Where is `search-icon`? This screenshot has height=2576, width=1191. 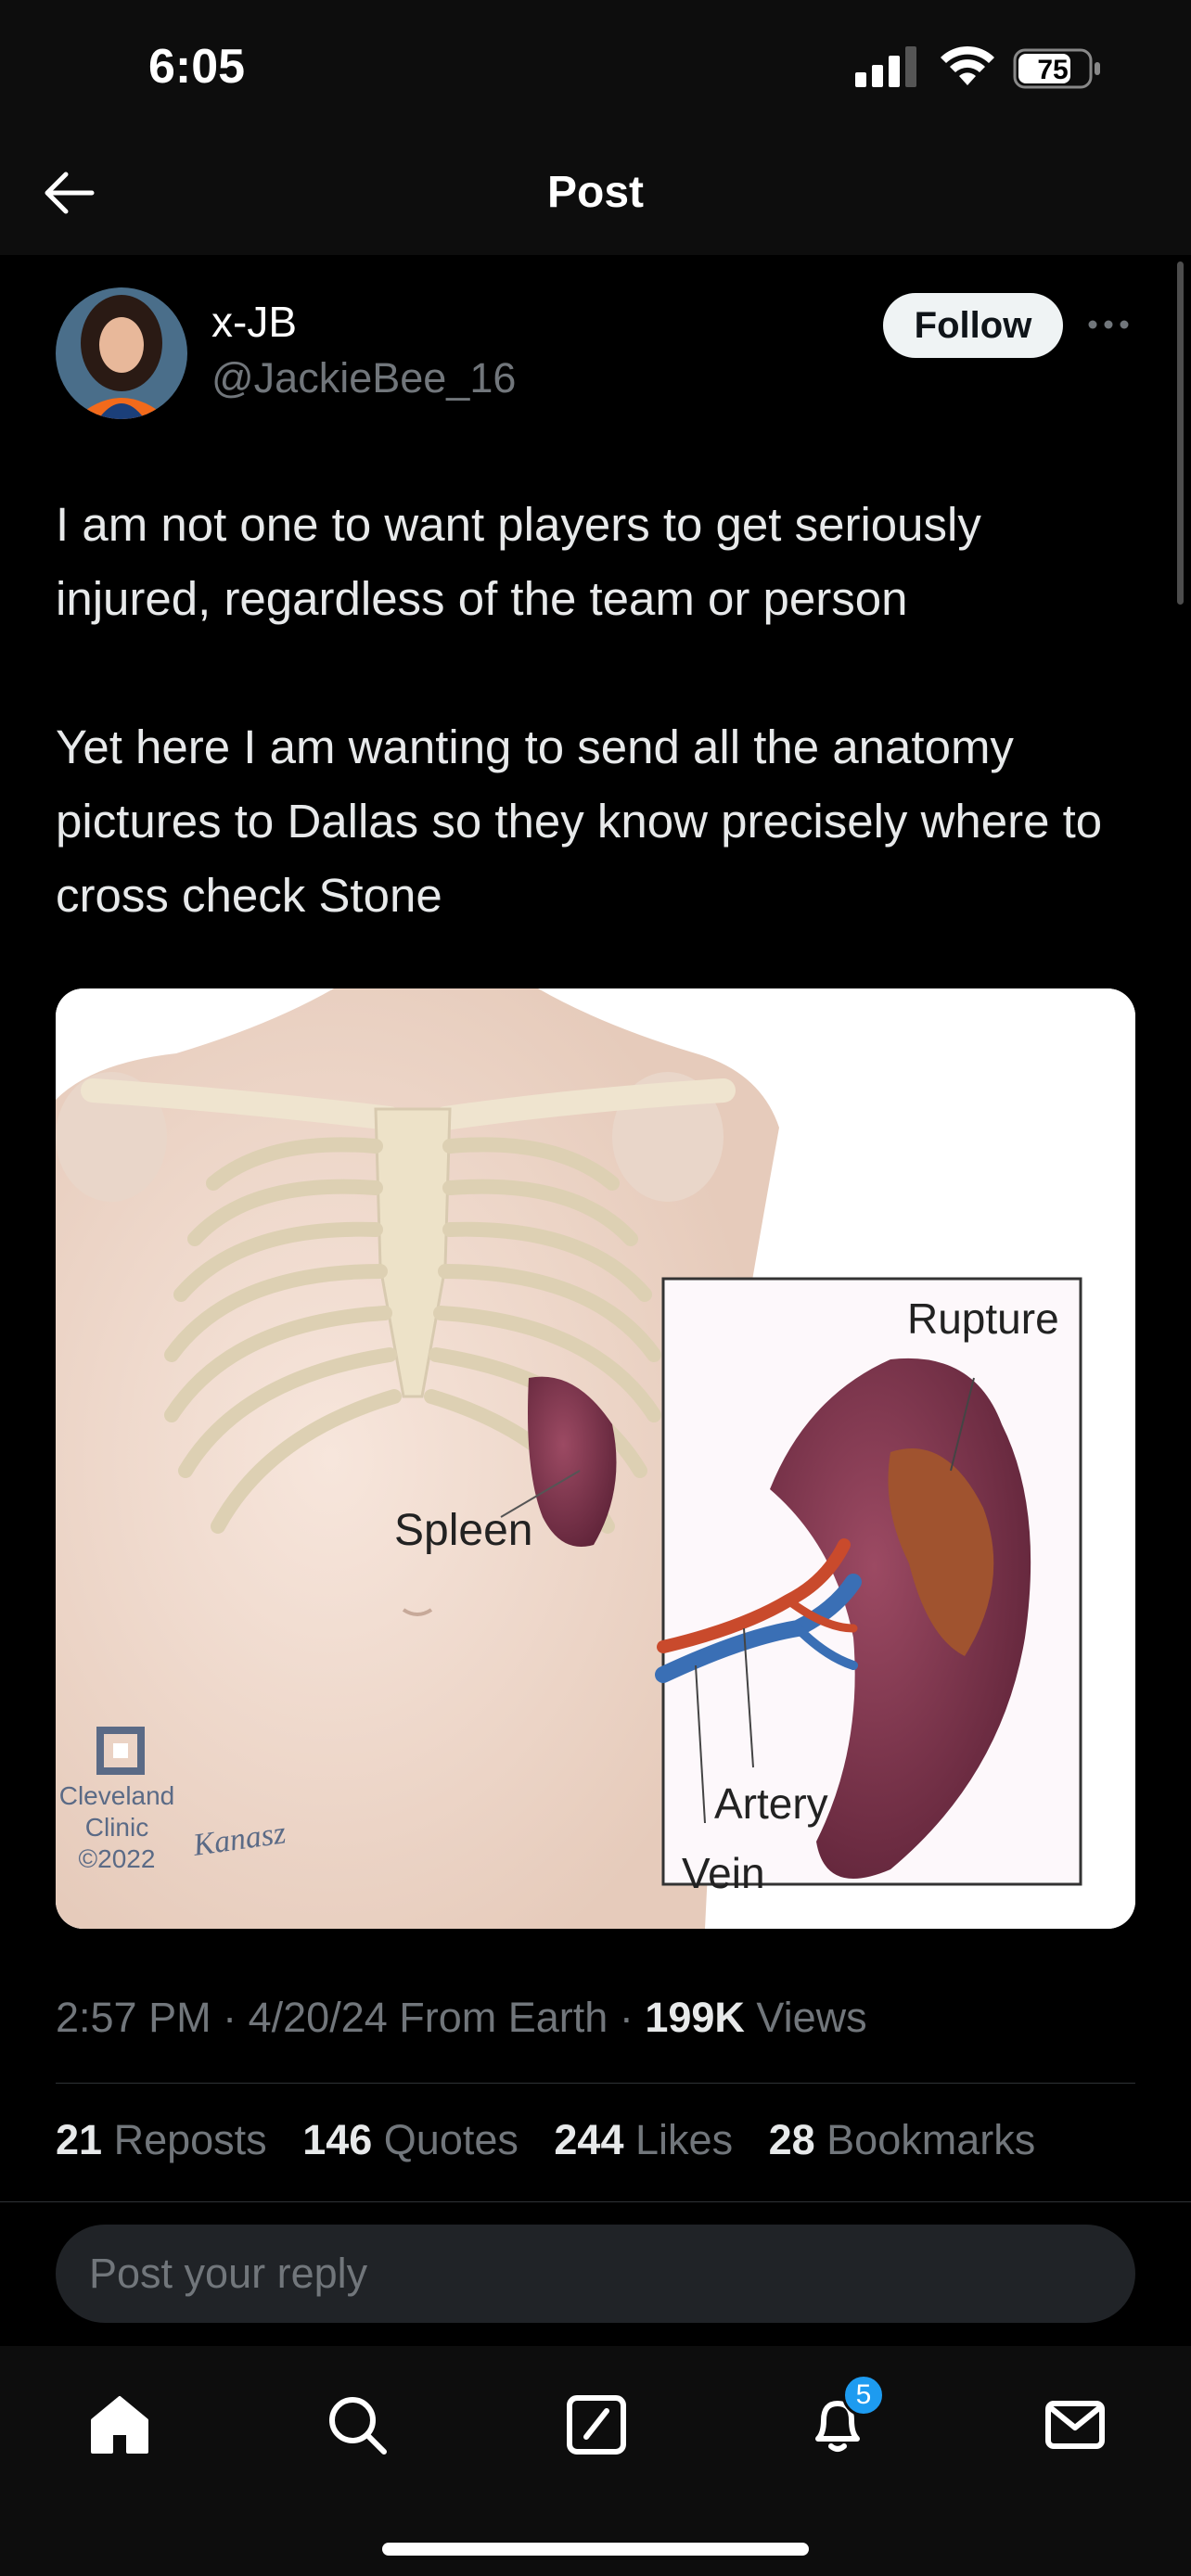
search-icon is located at coordinates (358, 2426).